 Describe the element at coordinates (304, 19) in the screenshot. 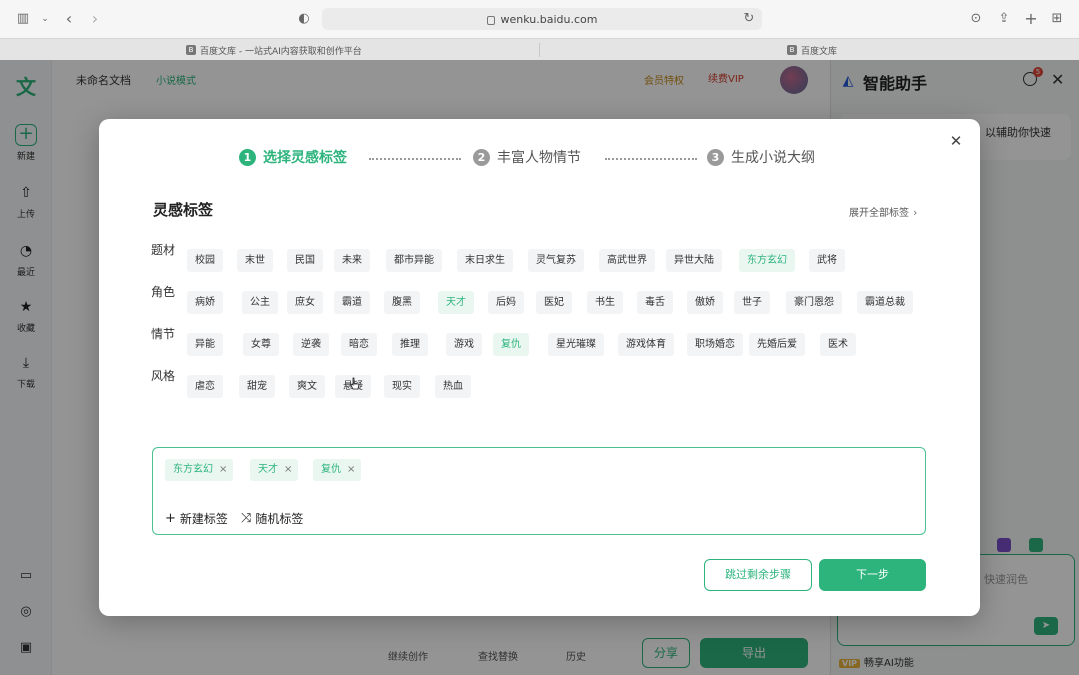

I see `shield-icon: ◐` at that location.